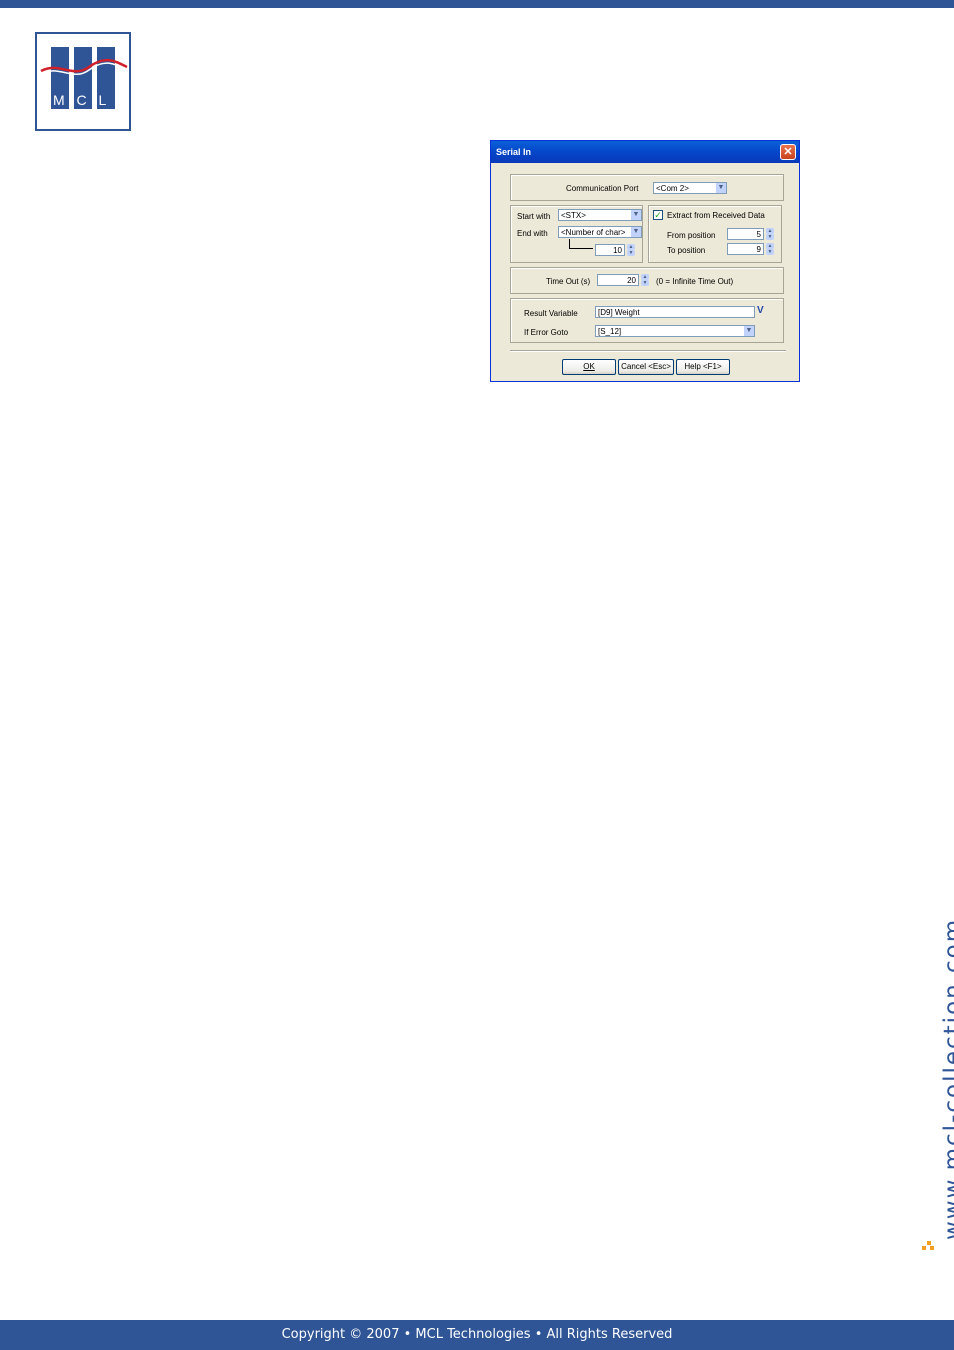  I want to click on connector-line, so click(581, 244).